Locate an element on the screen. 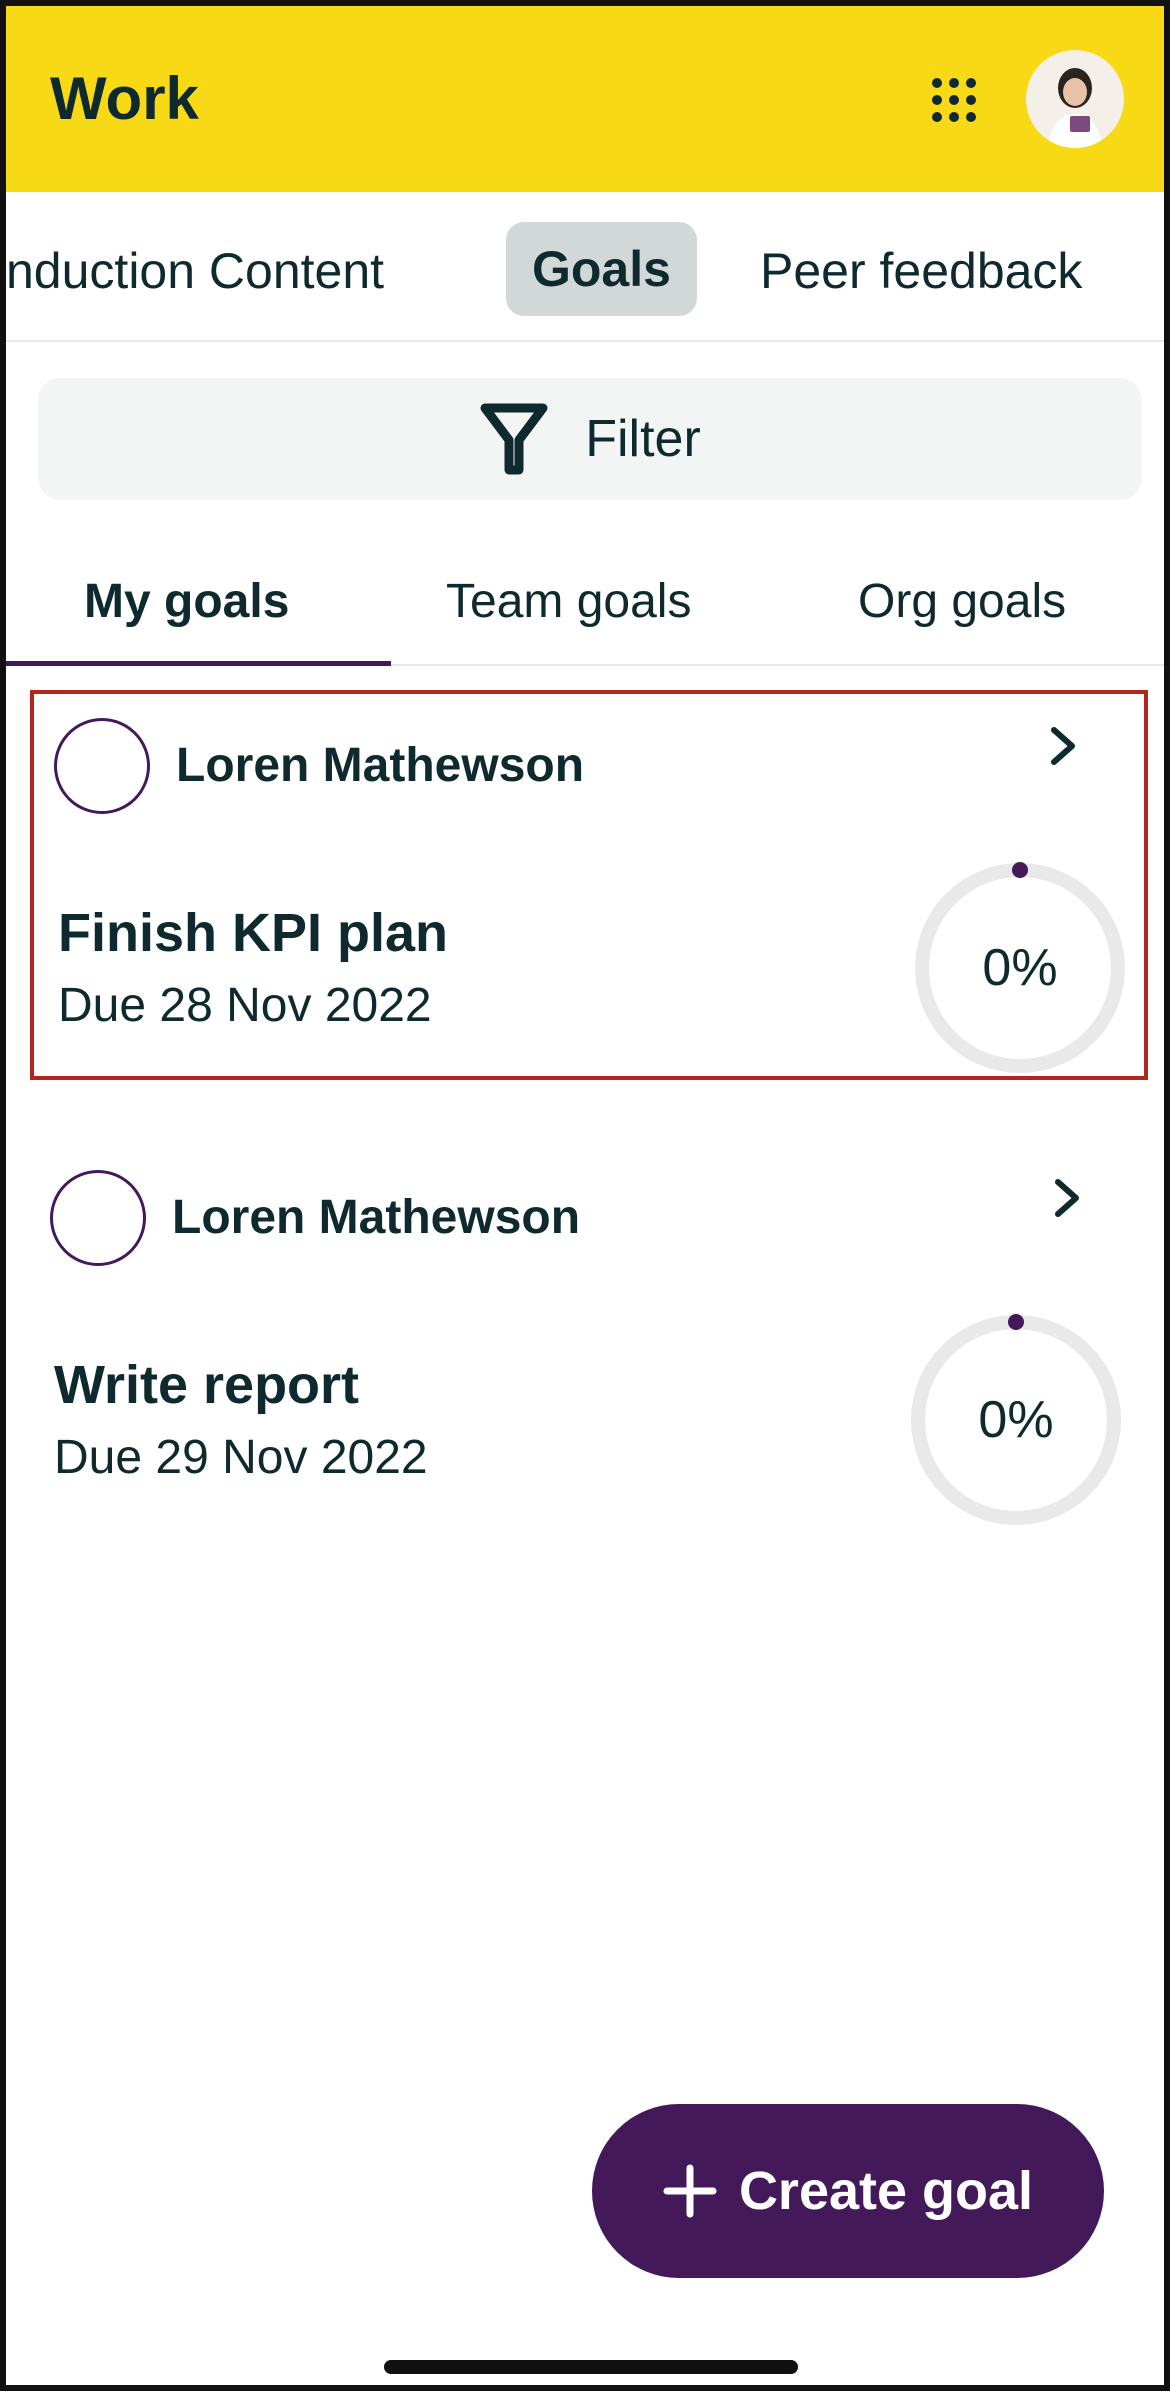  goal-due-date: Due 29 Nov 2022 is located at coordinates (241, 1457).